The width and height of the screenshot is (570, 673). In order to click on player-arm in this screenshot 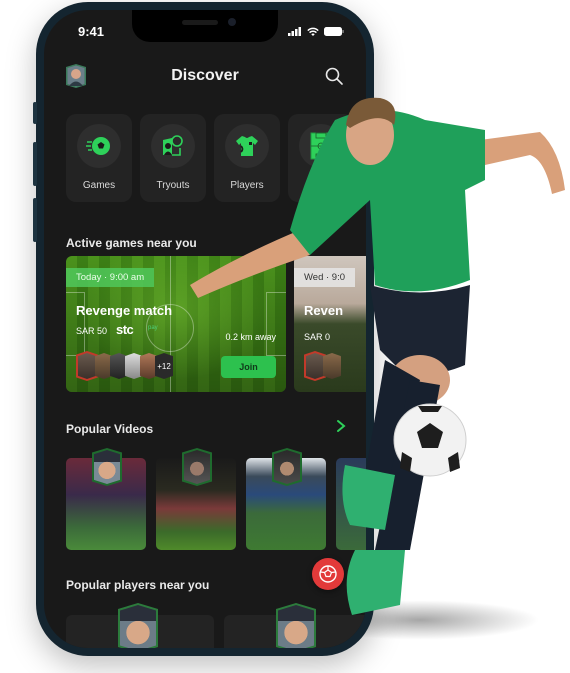, I will do `click(522, 163)`.